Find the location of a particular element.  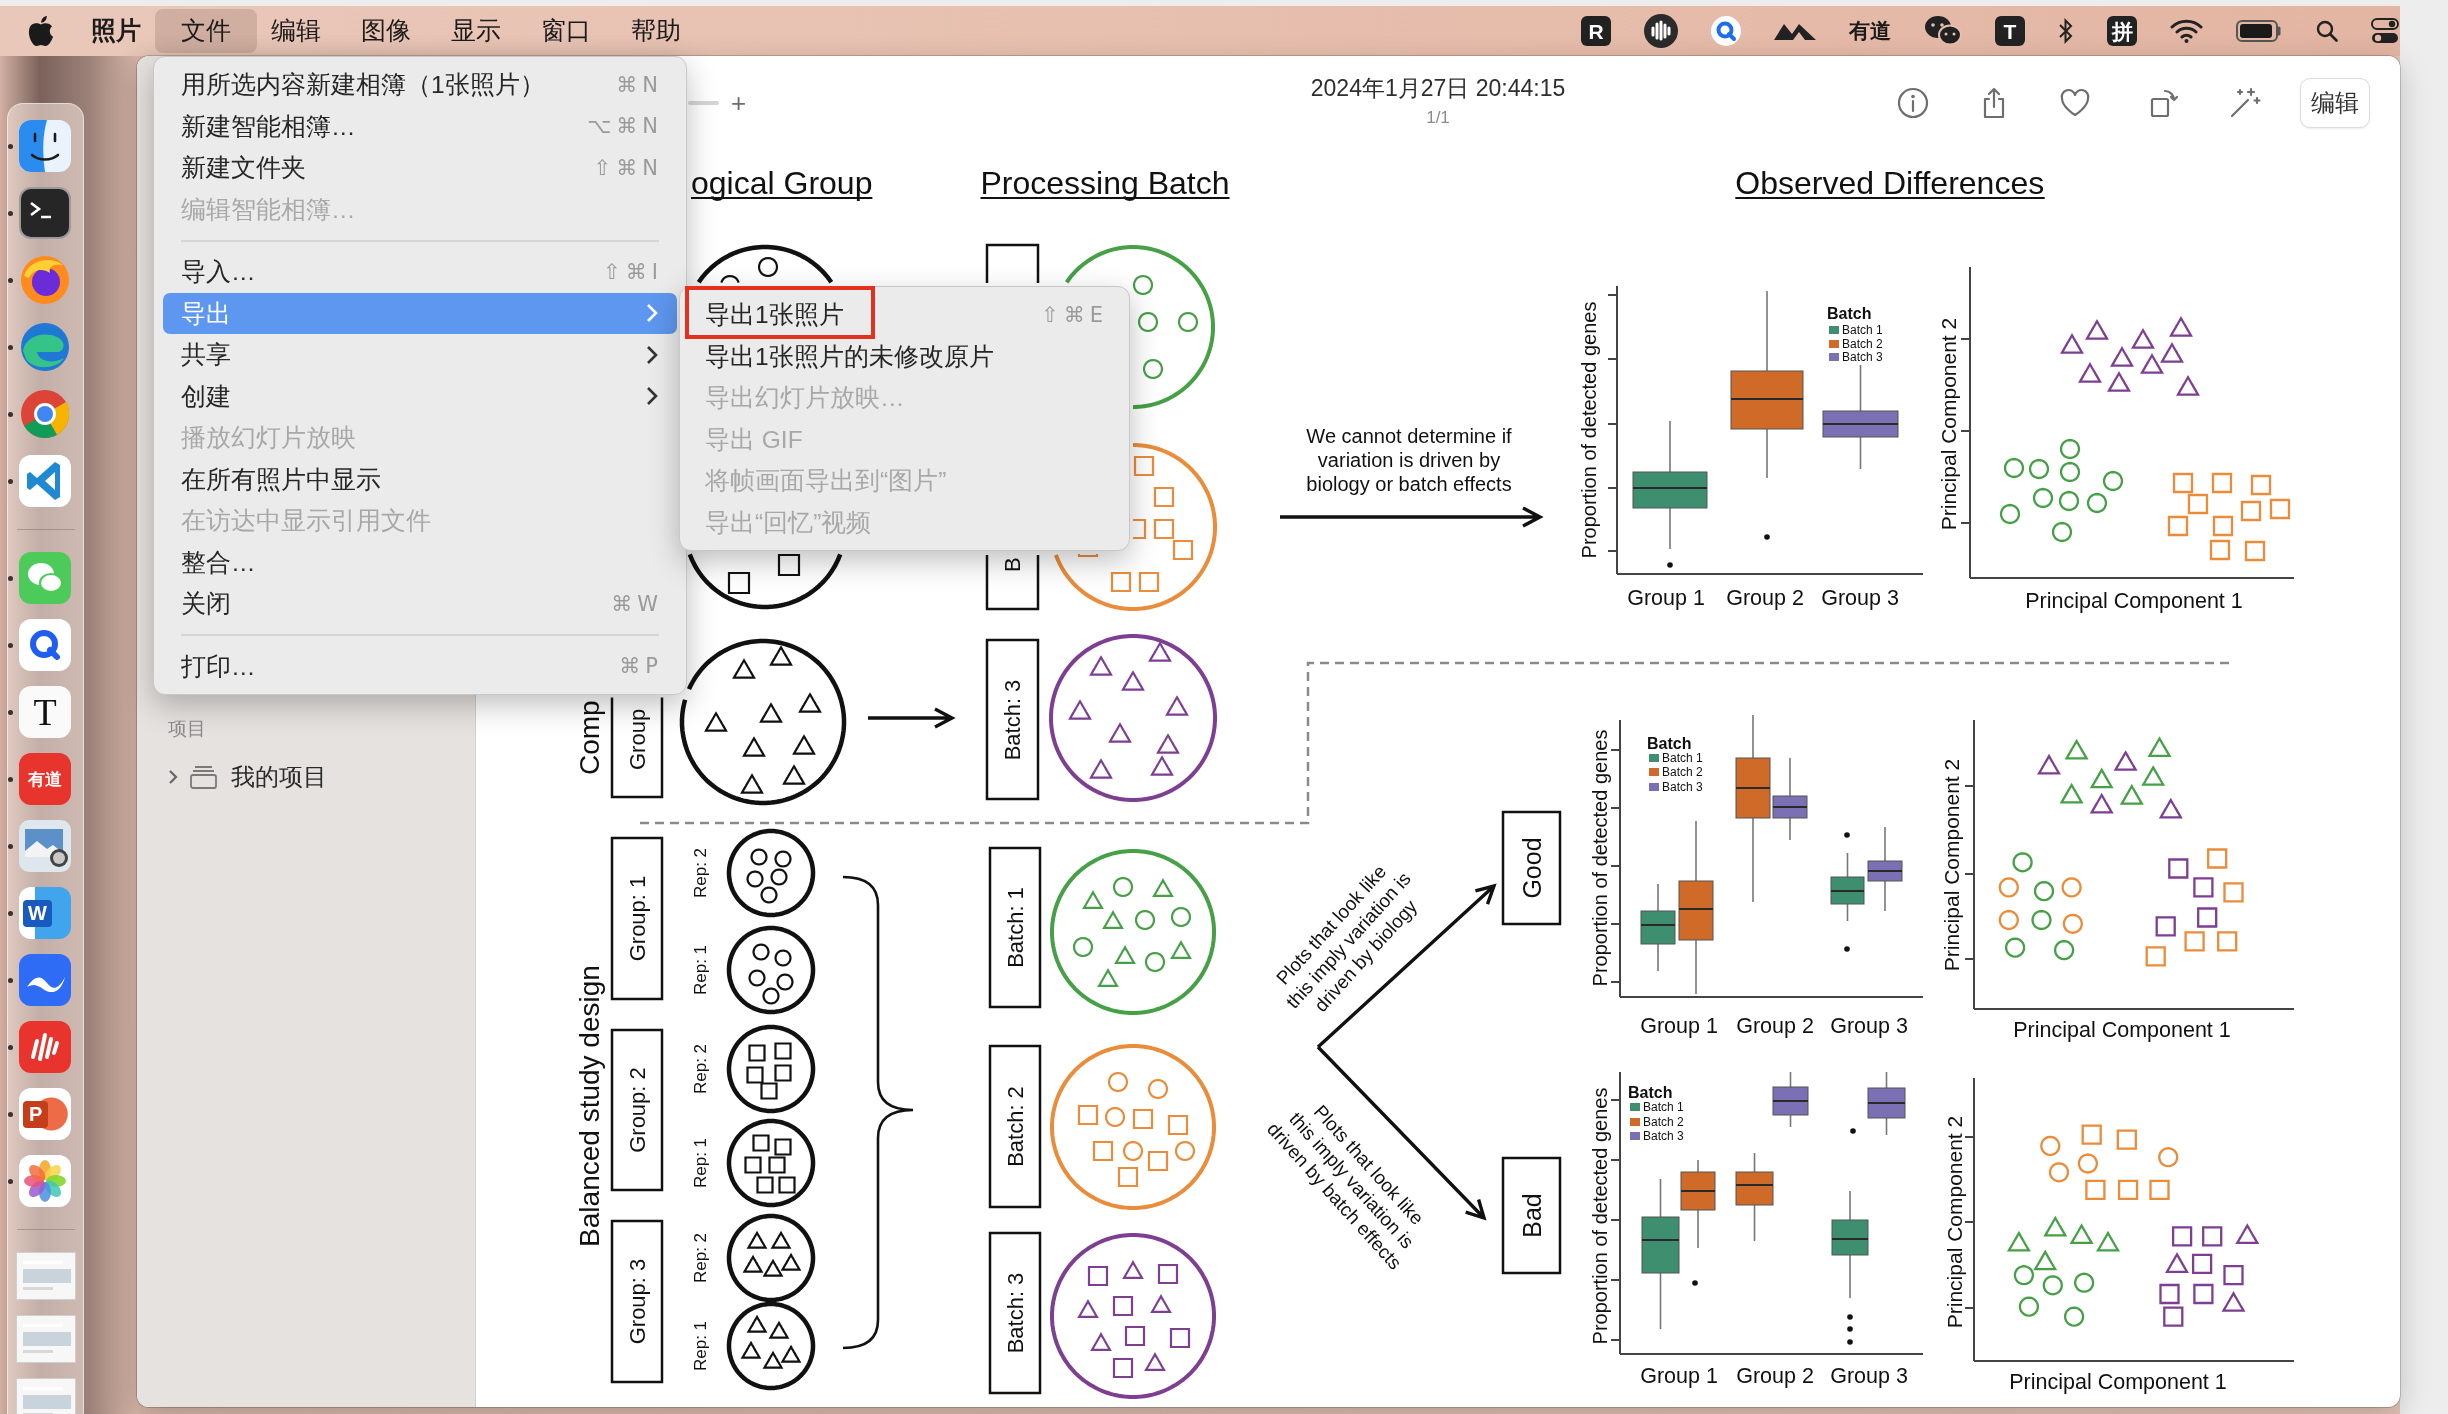

letter-tile-icon: W is located at coordinates (45, 913).